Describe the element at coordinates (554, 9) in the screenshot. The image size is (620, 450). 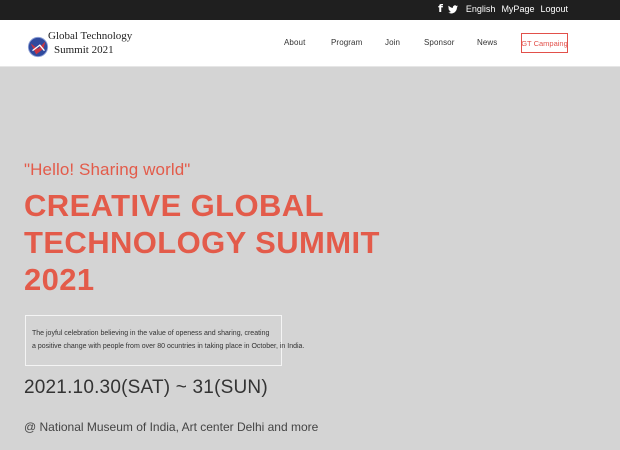
I see `logout-link: Logout` at that location.